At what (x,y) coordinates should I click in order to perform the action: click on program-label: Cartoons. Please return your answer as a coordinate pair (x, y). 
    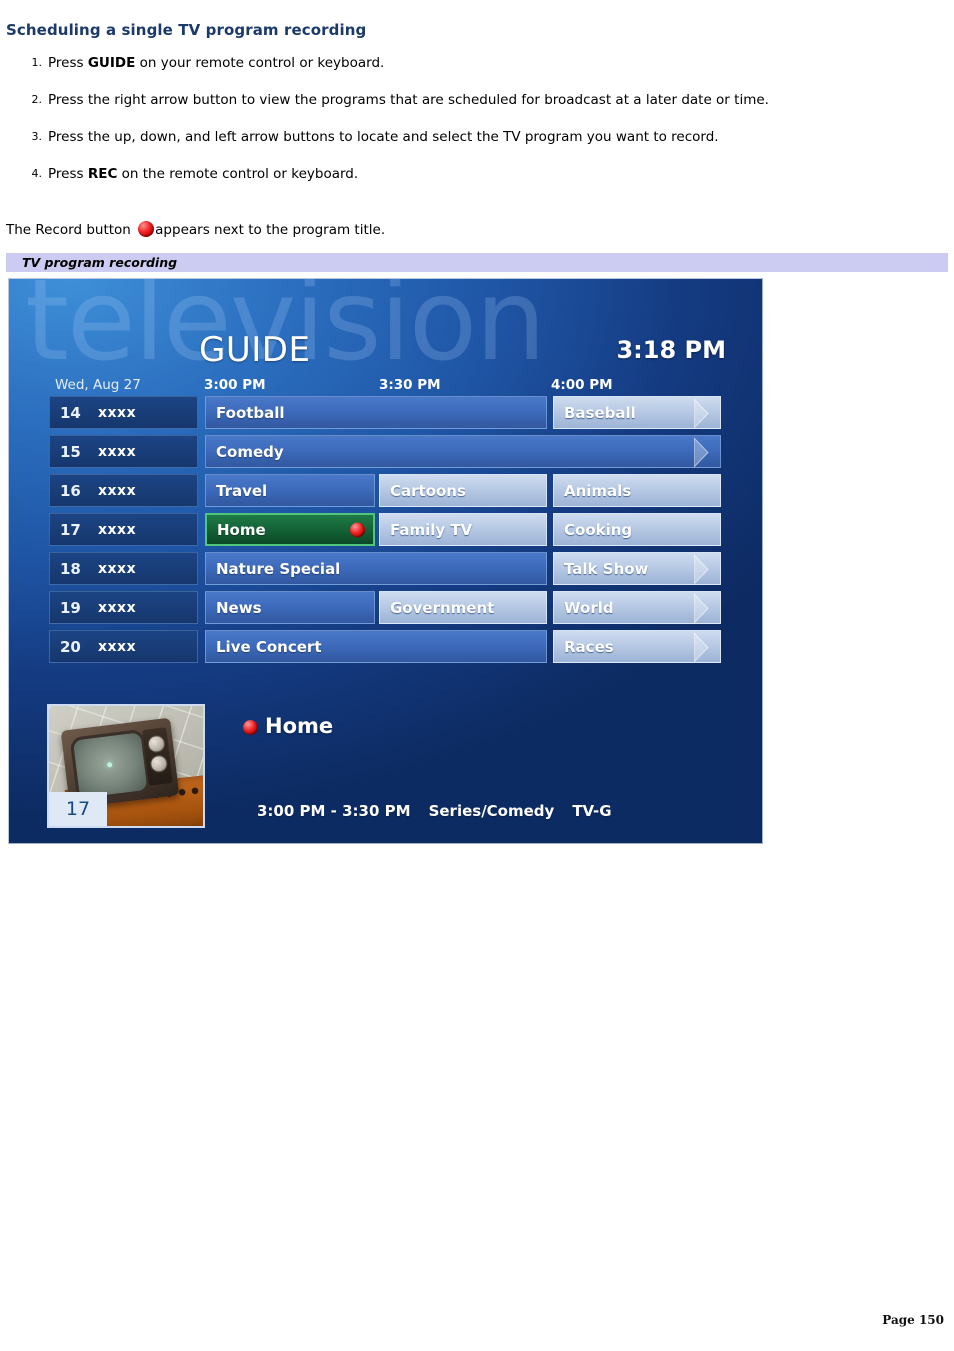
    Looking at the image, I should click on (428, 490).